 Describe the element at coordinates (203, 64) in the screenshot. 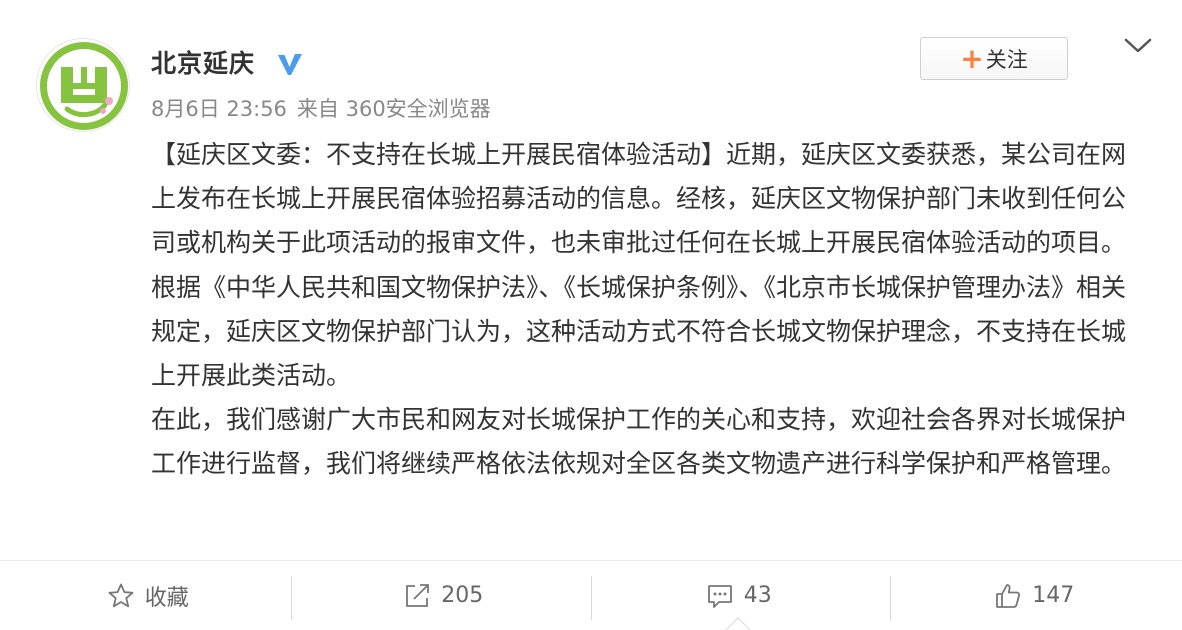

I see `author-name: 北京延庆` at that location.